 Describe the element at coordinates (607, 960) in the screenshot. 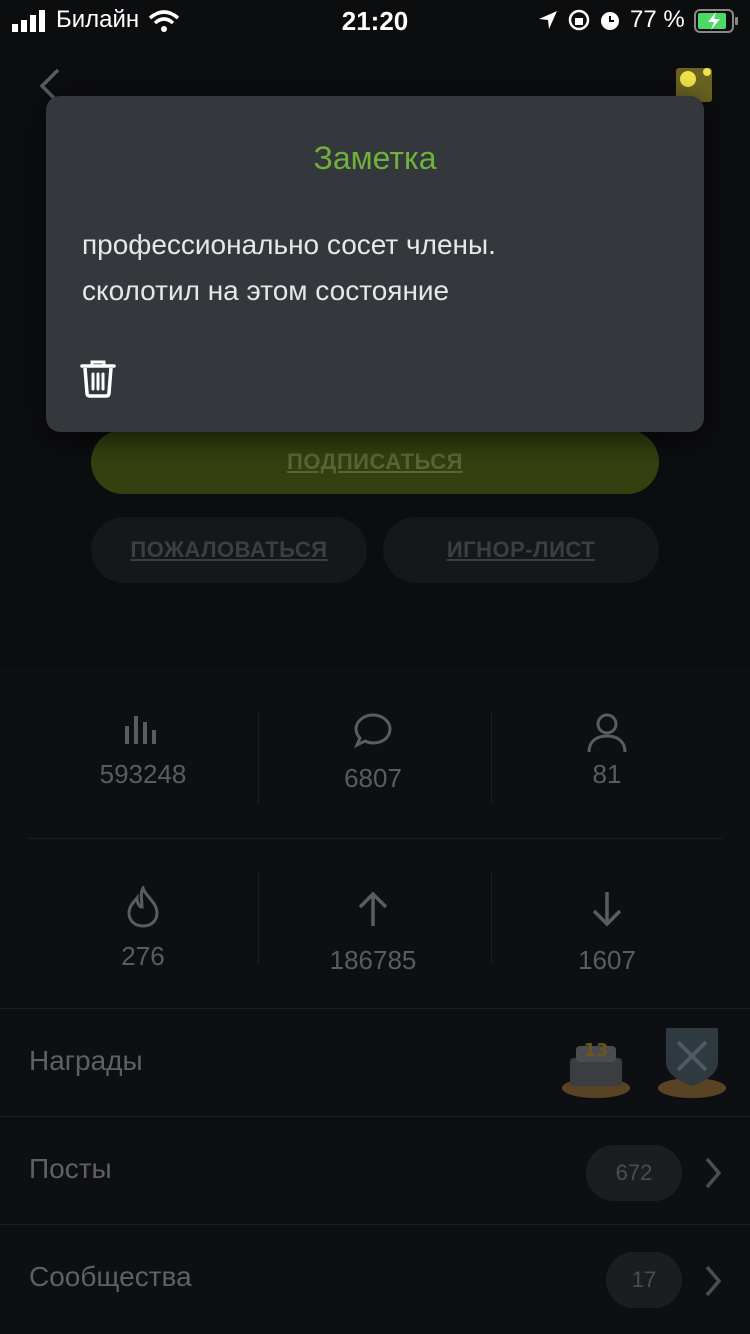

I see `stat-value: 1607` at that location.